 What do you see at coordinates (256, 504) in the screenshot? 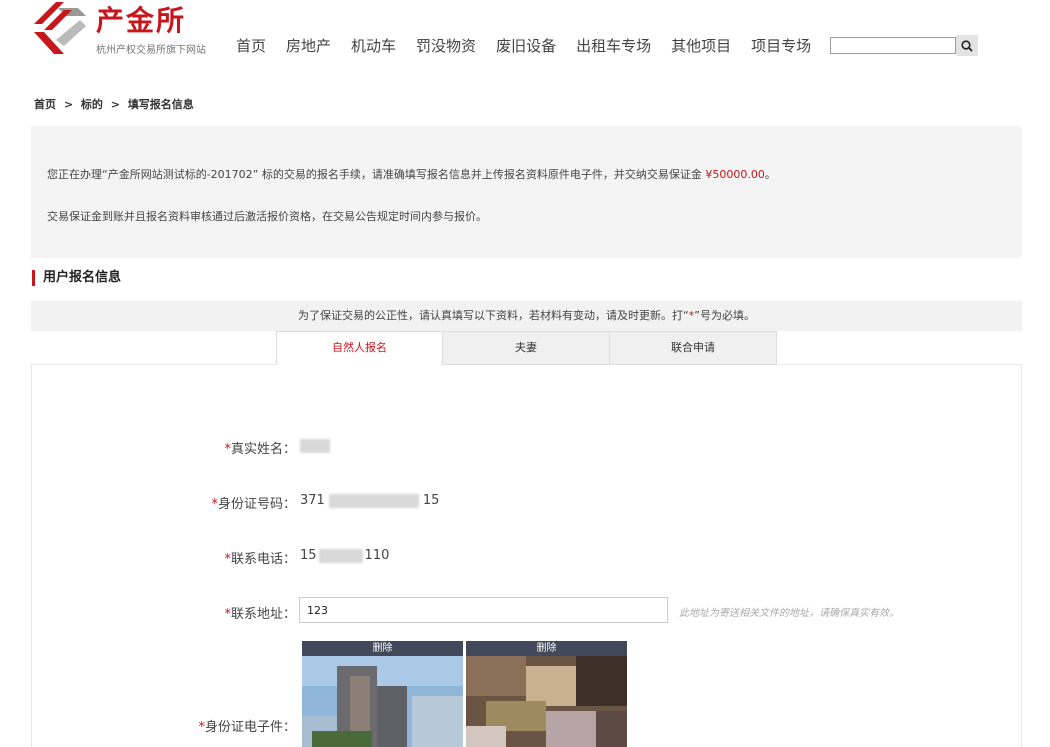
I see `id-label-text: 身份证号码：` at bounding box center [256, 504].